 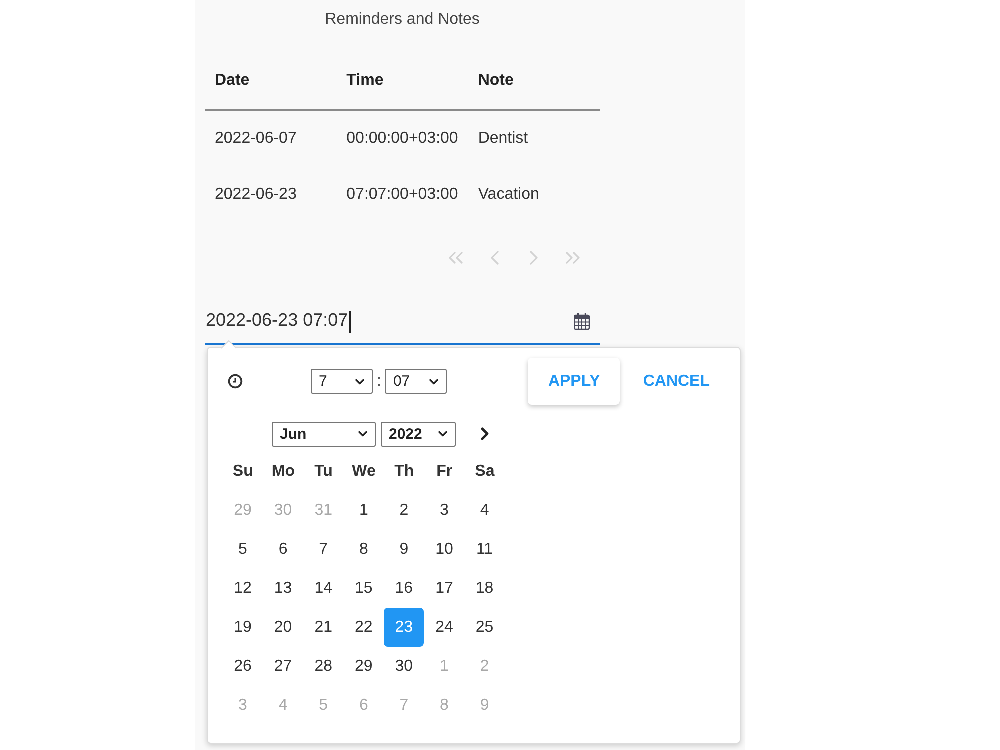 What do you see at coordinates (243, 588) in the screenshot?
I see `calendar-day: 12` at bounding box center [243, 588].